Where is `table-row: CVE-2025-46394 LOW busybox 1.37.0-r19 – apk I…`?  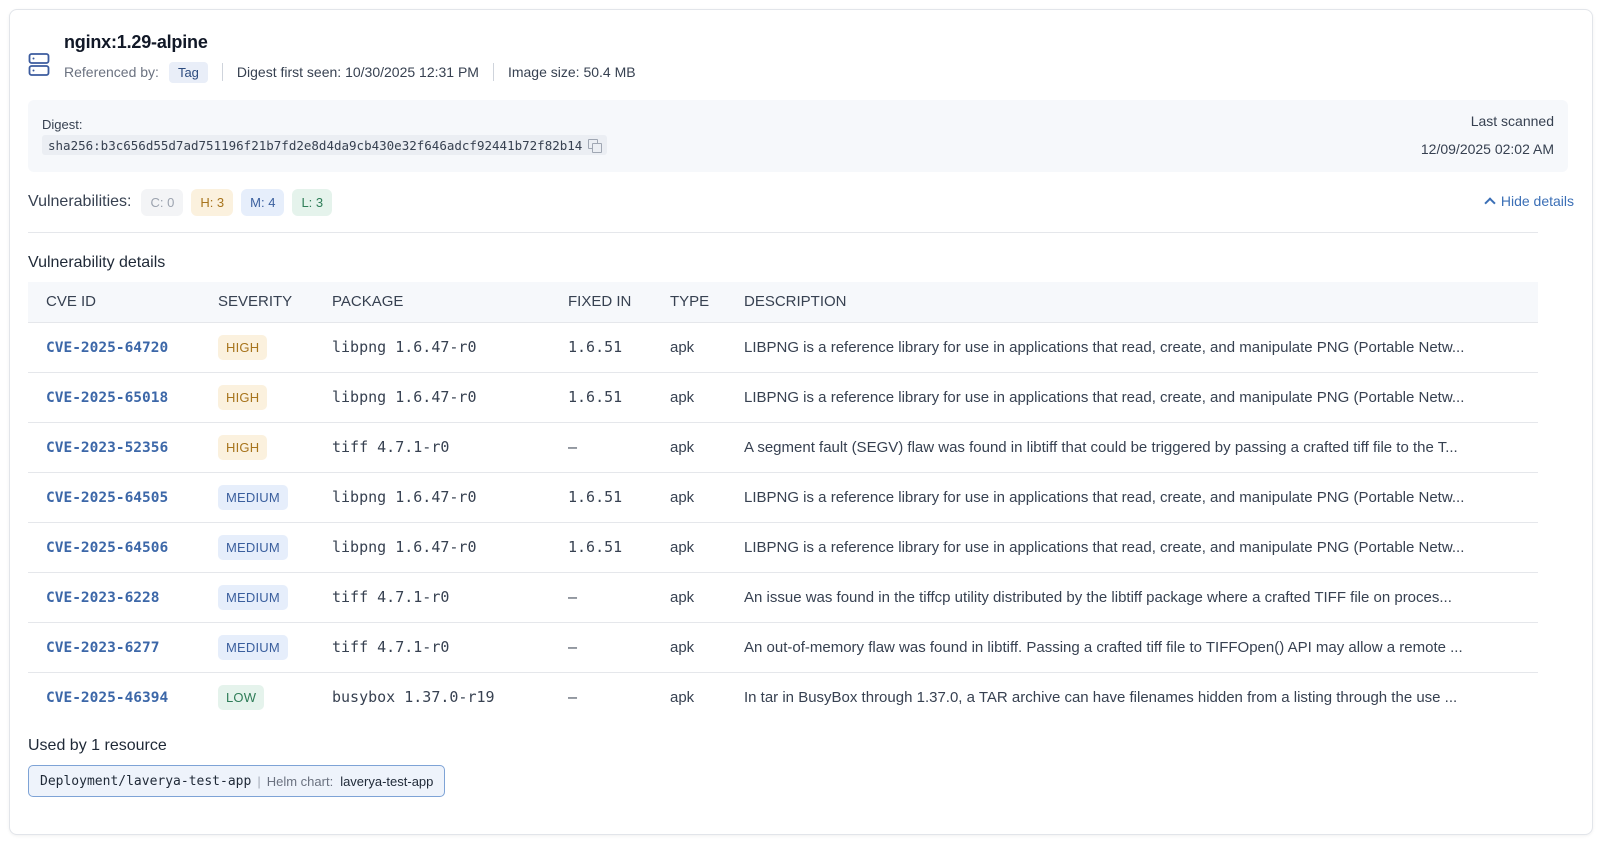 table-row: CVE-2025-46394 LOW busybox 1.37.0-r19 – apk I… is located at coordinates (783, 697).